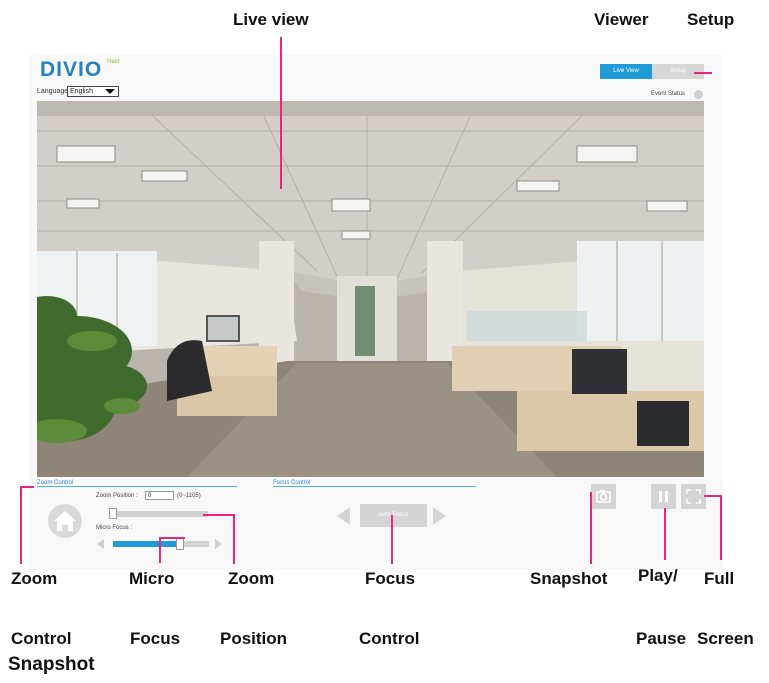 The image size is (769, 683). I want to click on play-pause-button, so click(663, 496).